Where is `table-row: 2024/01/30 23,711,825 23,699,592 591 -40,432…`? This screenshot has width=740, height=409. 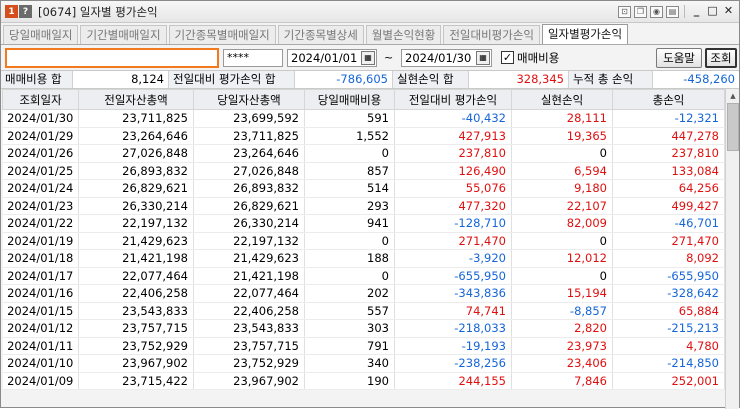 table-row: 2024/01/30 23,711,825 23,699,592 591 -40,432… is located at coordinates (363, 118).